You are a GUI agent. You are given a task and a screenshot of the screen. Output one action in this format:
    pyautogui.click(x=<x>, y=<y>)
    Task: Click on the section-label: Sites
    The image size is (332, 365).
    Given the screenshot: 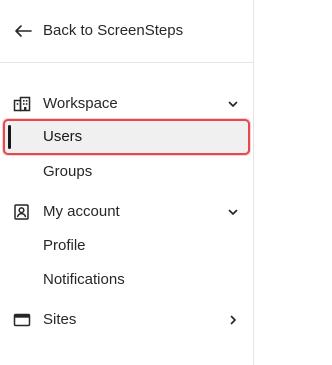 What is the action you would take?
    pyautogui.click(x=60, y=319)
    